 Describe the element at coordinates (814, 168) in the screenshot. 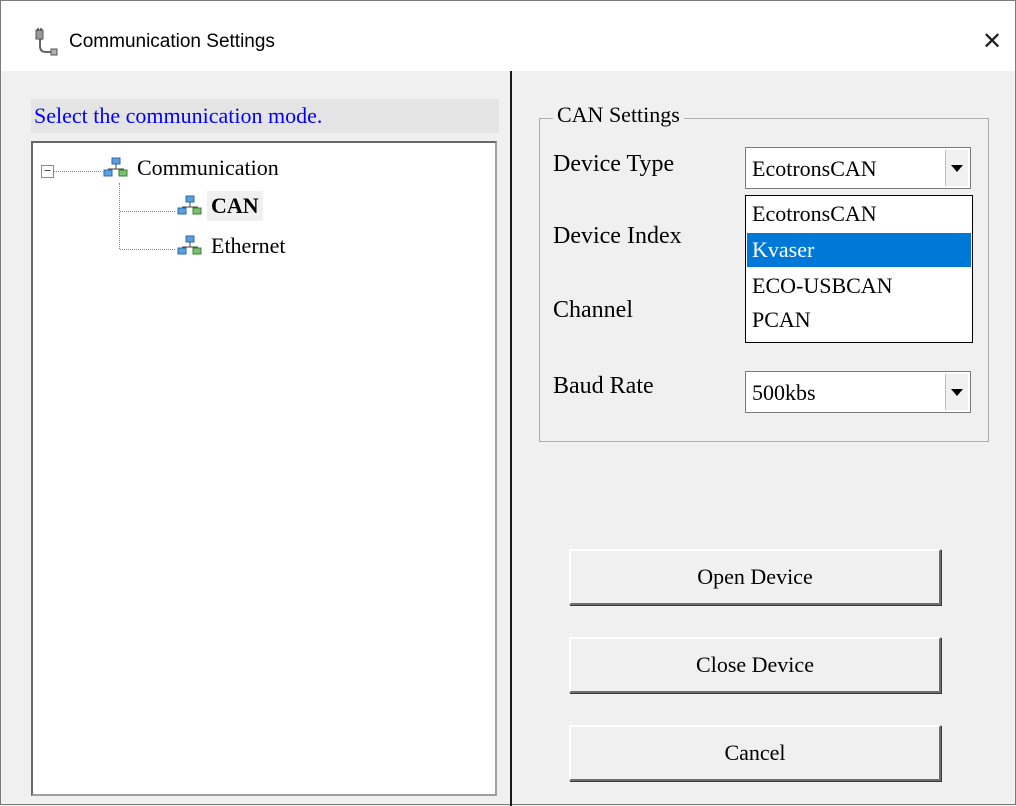

I see `device-type-value: EcotronsCAN` at that location.